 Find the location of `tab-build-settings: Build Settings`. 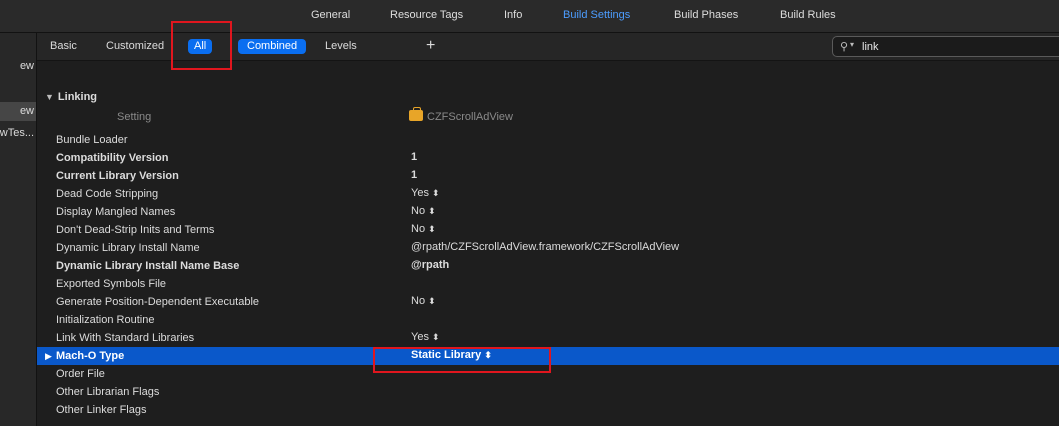

tab-build-settings: Build Settings is located at coordinates (596, 15).